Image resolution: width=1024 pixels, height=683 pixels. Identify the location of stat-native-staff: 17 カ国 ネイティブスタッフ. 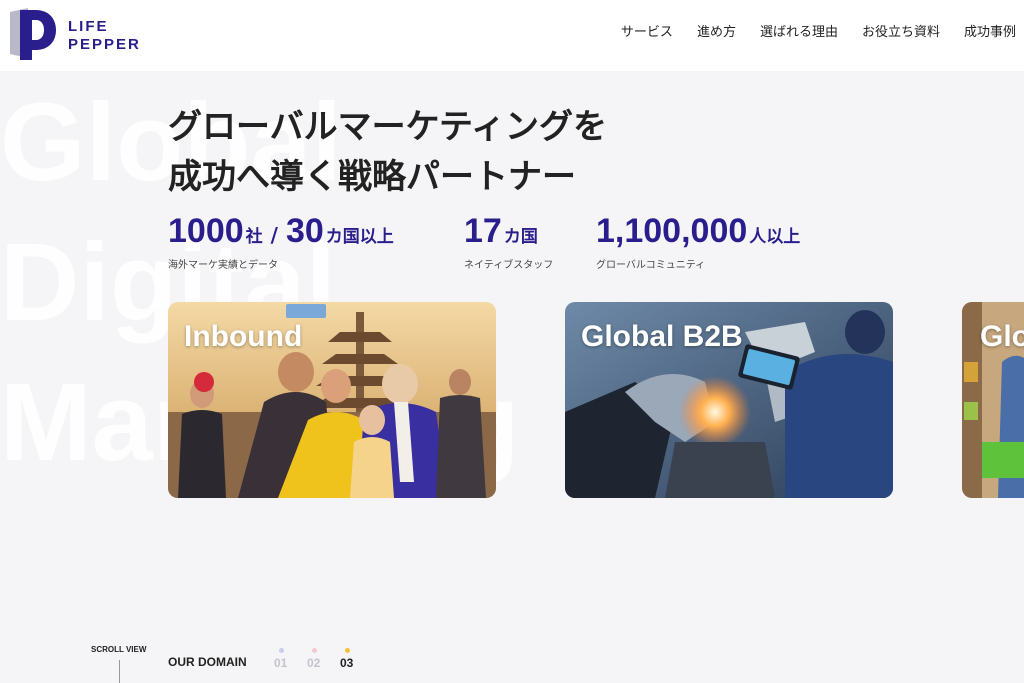
(508, 241).